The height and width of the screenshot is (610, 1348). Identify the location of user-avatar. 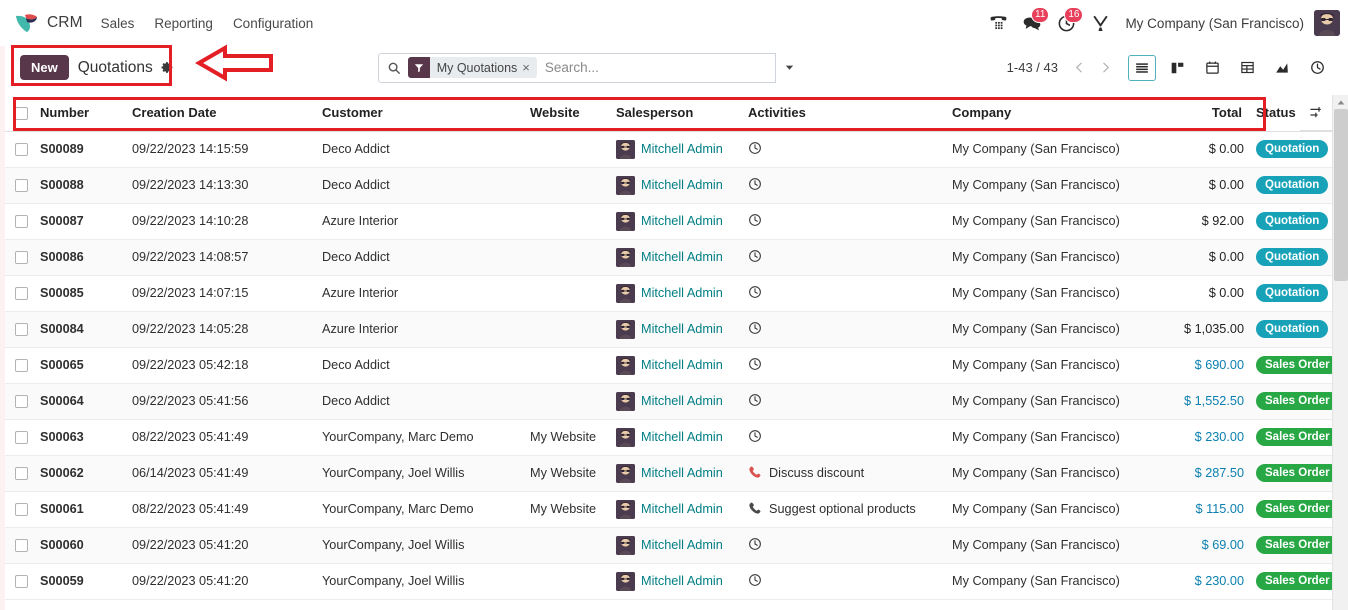
(1327, 23).